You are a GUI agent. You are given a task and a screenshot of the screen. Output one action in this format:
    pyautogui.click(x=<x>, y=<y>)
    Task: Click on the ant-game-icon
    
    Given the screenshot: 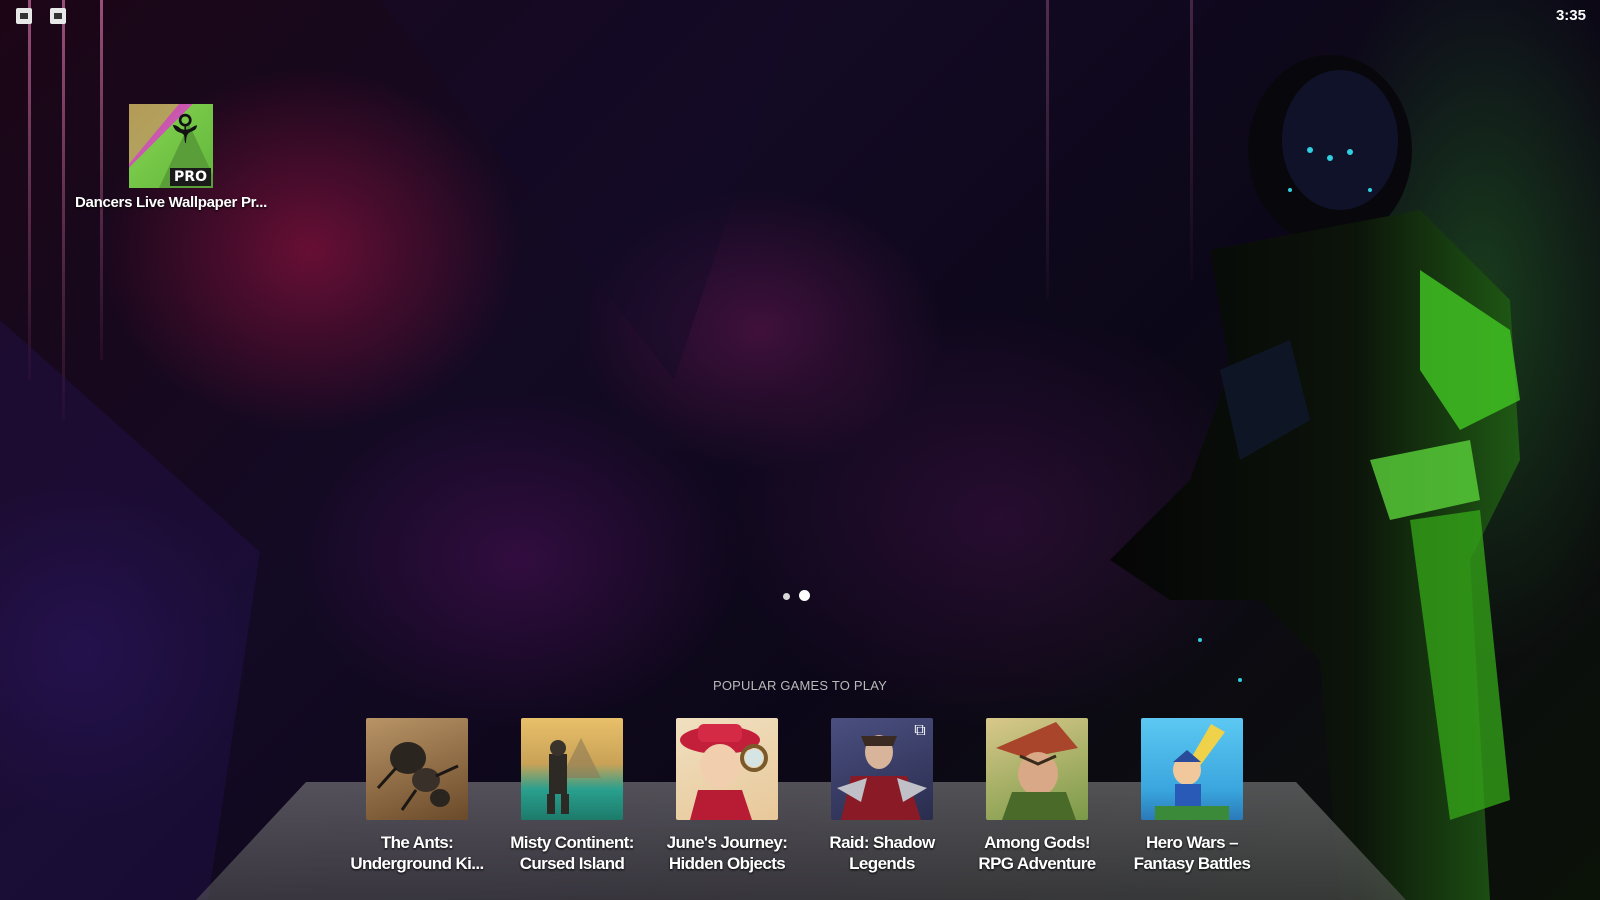 What is the action you would take?
    pyautogui.click(x=417, y=769)
    